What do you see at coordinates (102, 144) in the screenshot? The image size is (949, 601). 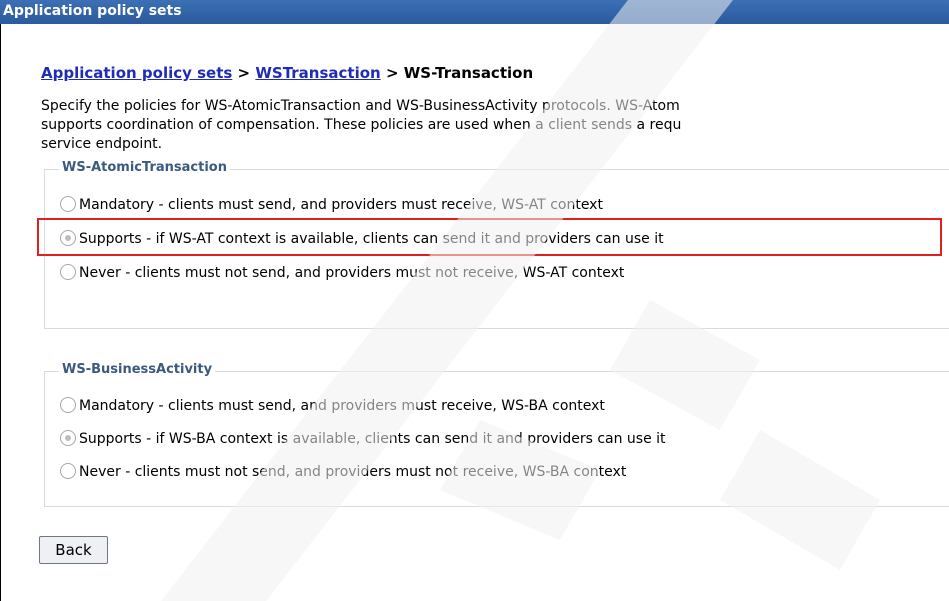 I see `description-line: service endpoint.` at bounding box center [102, 144].